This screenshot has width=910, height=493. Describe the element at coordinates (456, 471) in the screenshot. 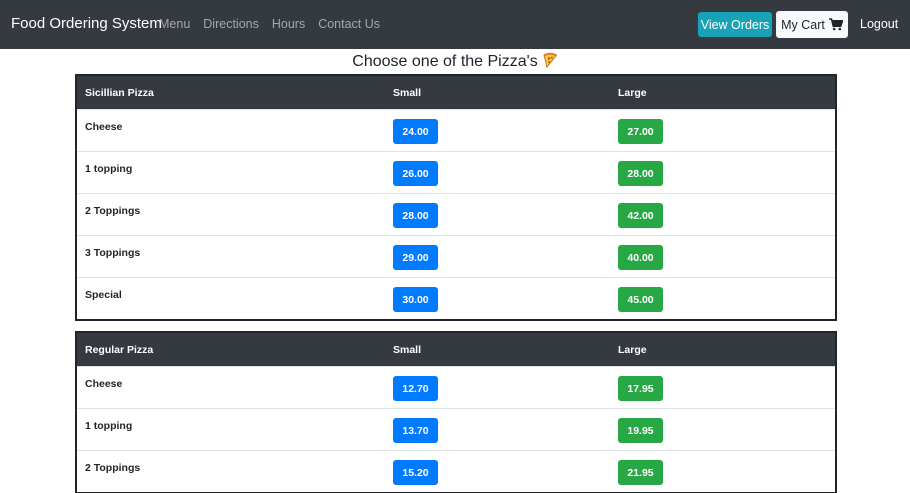

I see `table-row: 2 Toppings 15.20 21.95` at that location.